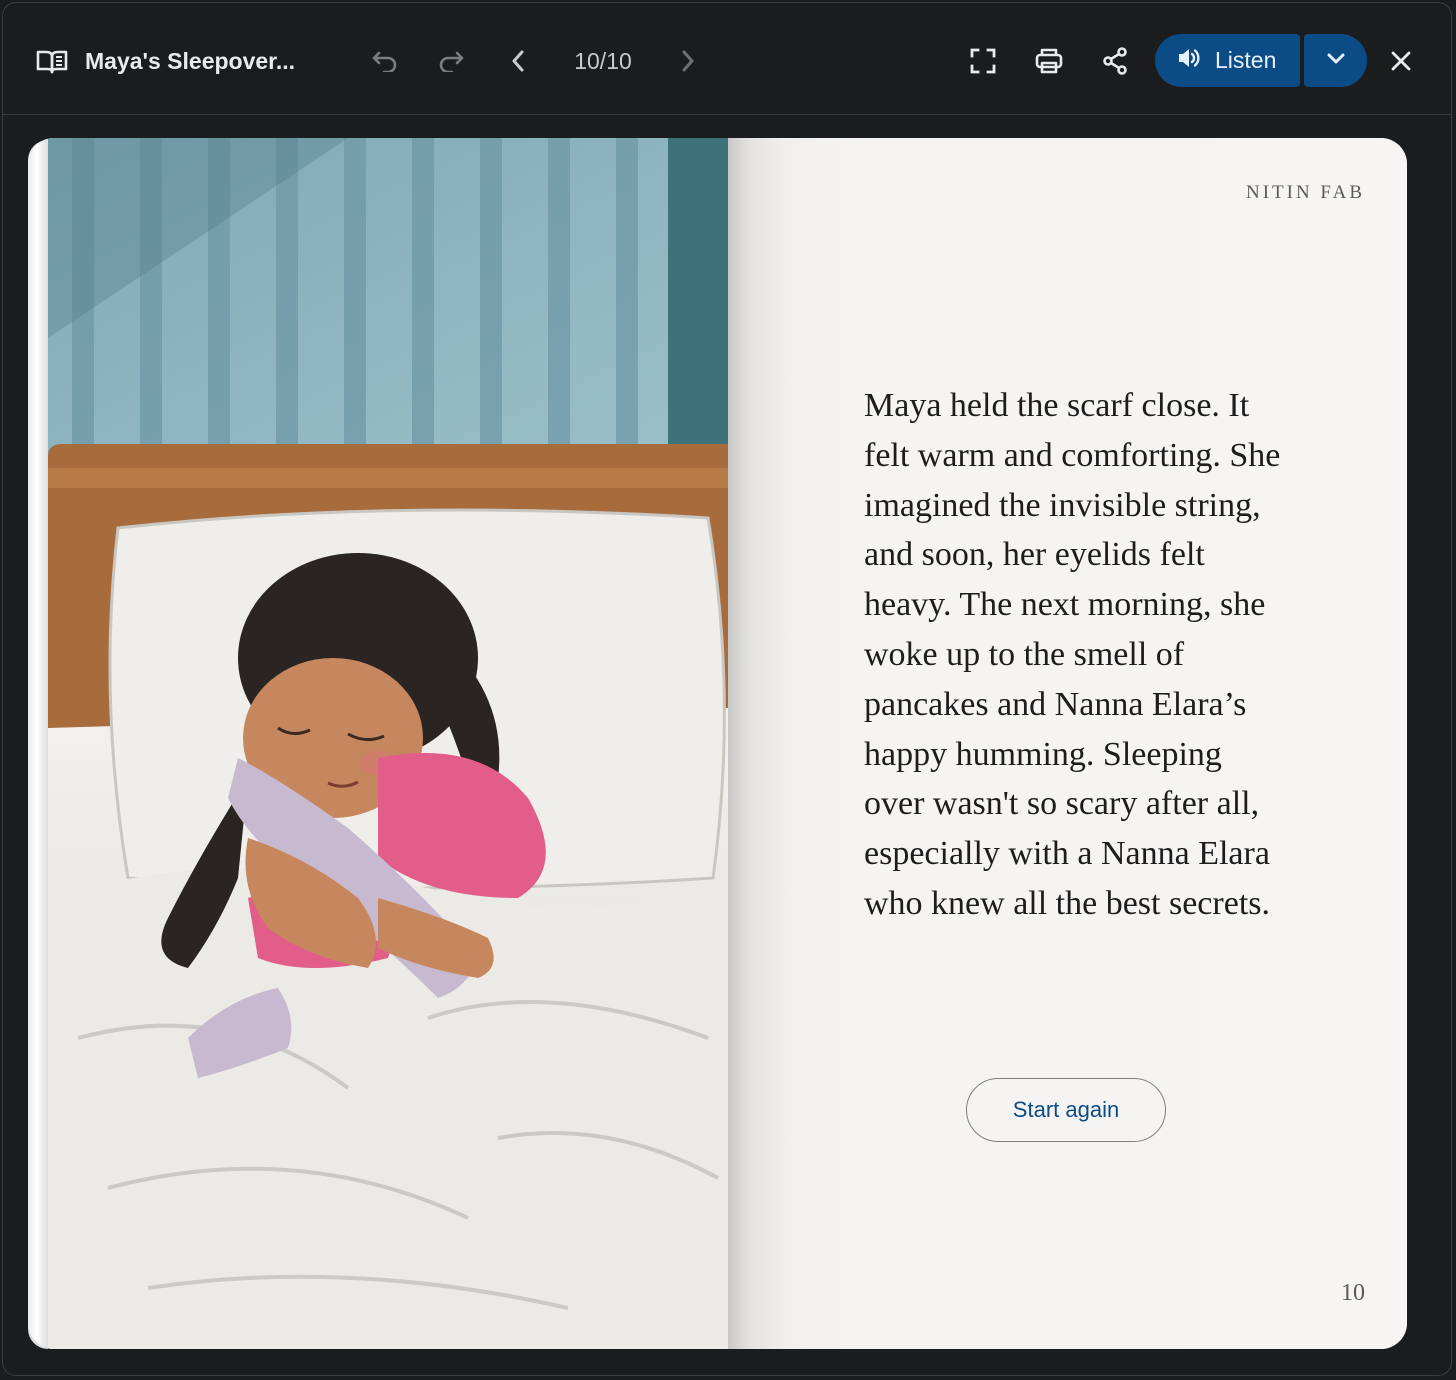  I want to click on toolbar: Maya's Sleepover... 10/10 Listen, so click(727, 59).